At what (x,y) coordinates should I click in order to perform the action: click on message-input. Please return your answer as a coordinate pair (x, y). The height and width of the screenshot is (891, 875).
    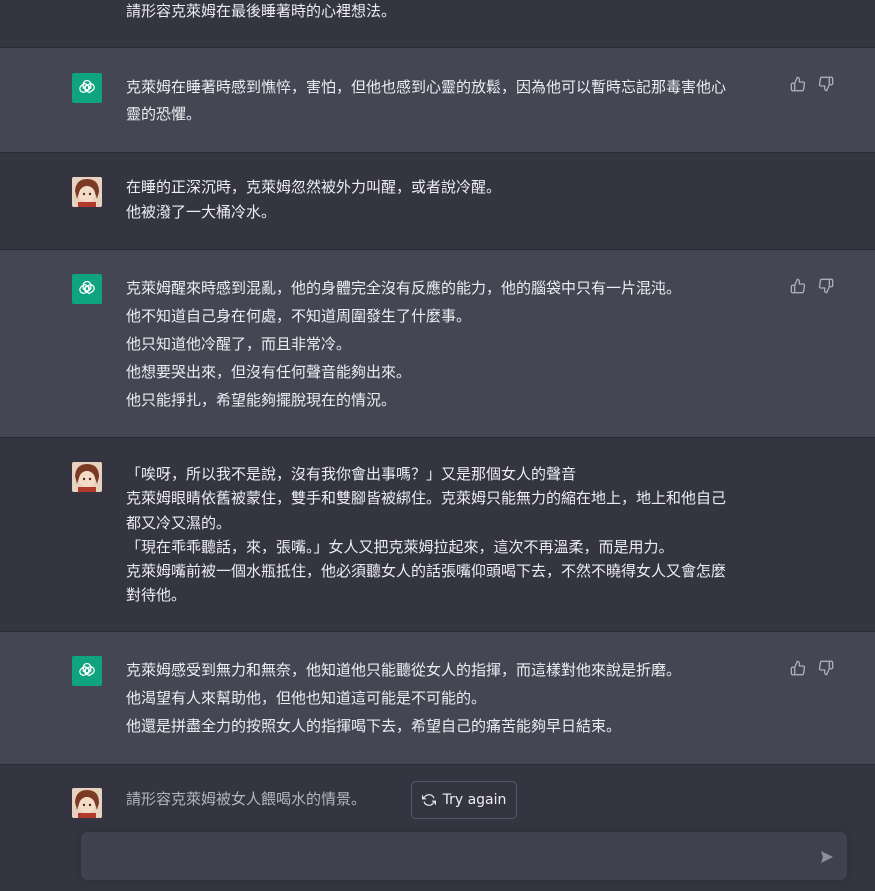
    Looking at the image, I should click on (449, 858).